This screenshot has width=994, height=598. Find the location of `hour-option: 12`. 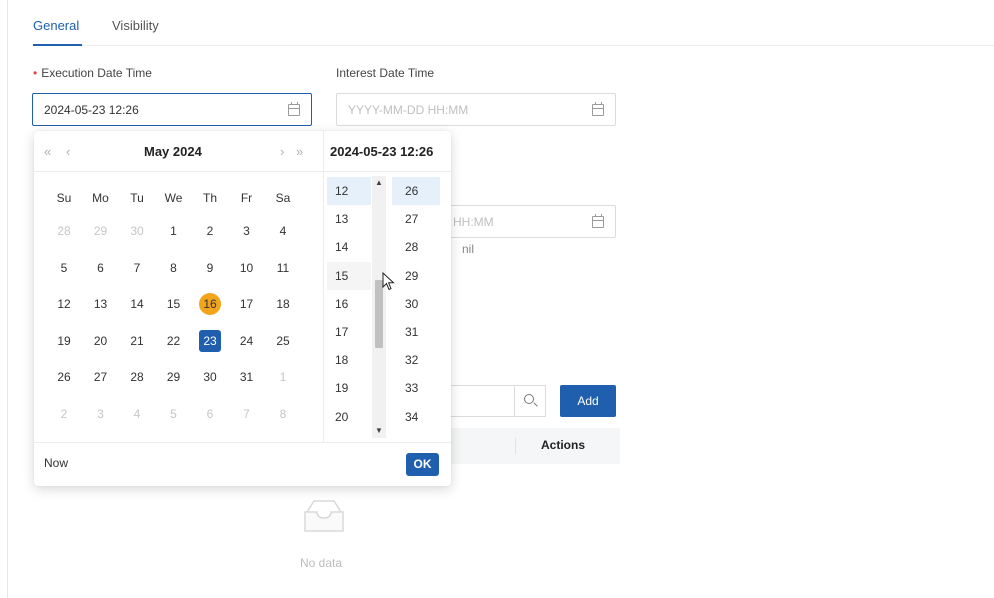

hour-option: 12 is located at coordinates (349, 191).